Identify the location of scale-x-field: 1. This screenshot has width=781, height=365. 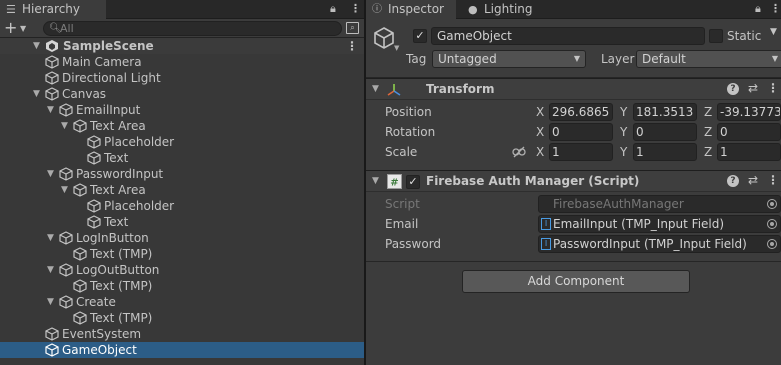
(581, 152).